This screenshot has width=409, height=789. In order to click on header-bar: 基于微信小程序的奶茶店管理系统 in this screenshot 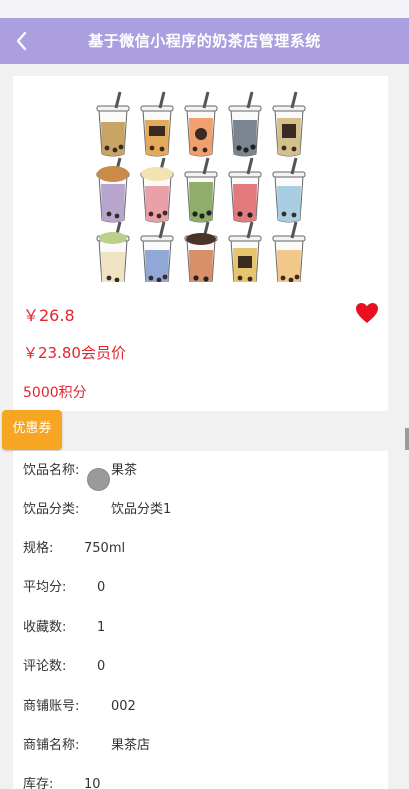, I will do `click(204, 41)`.